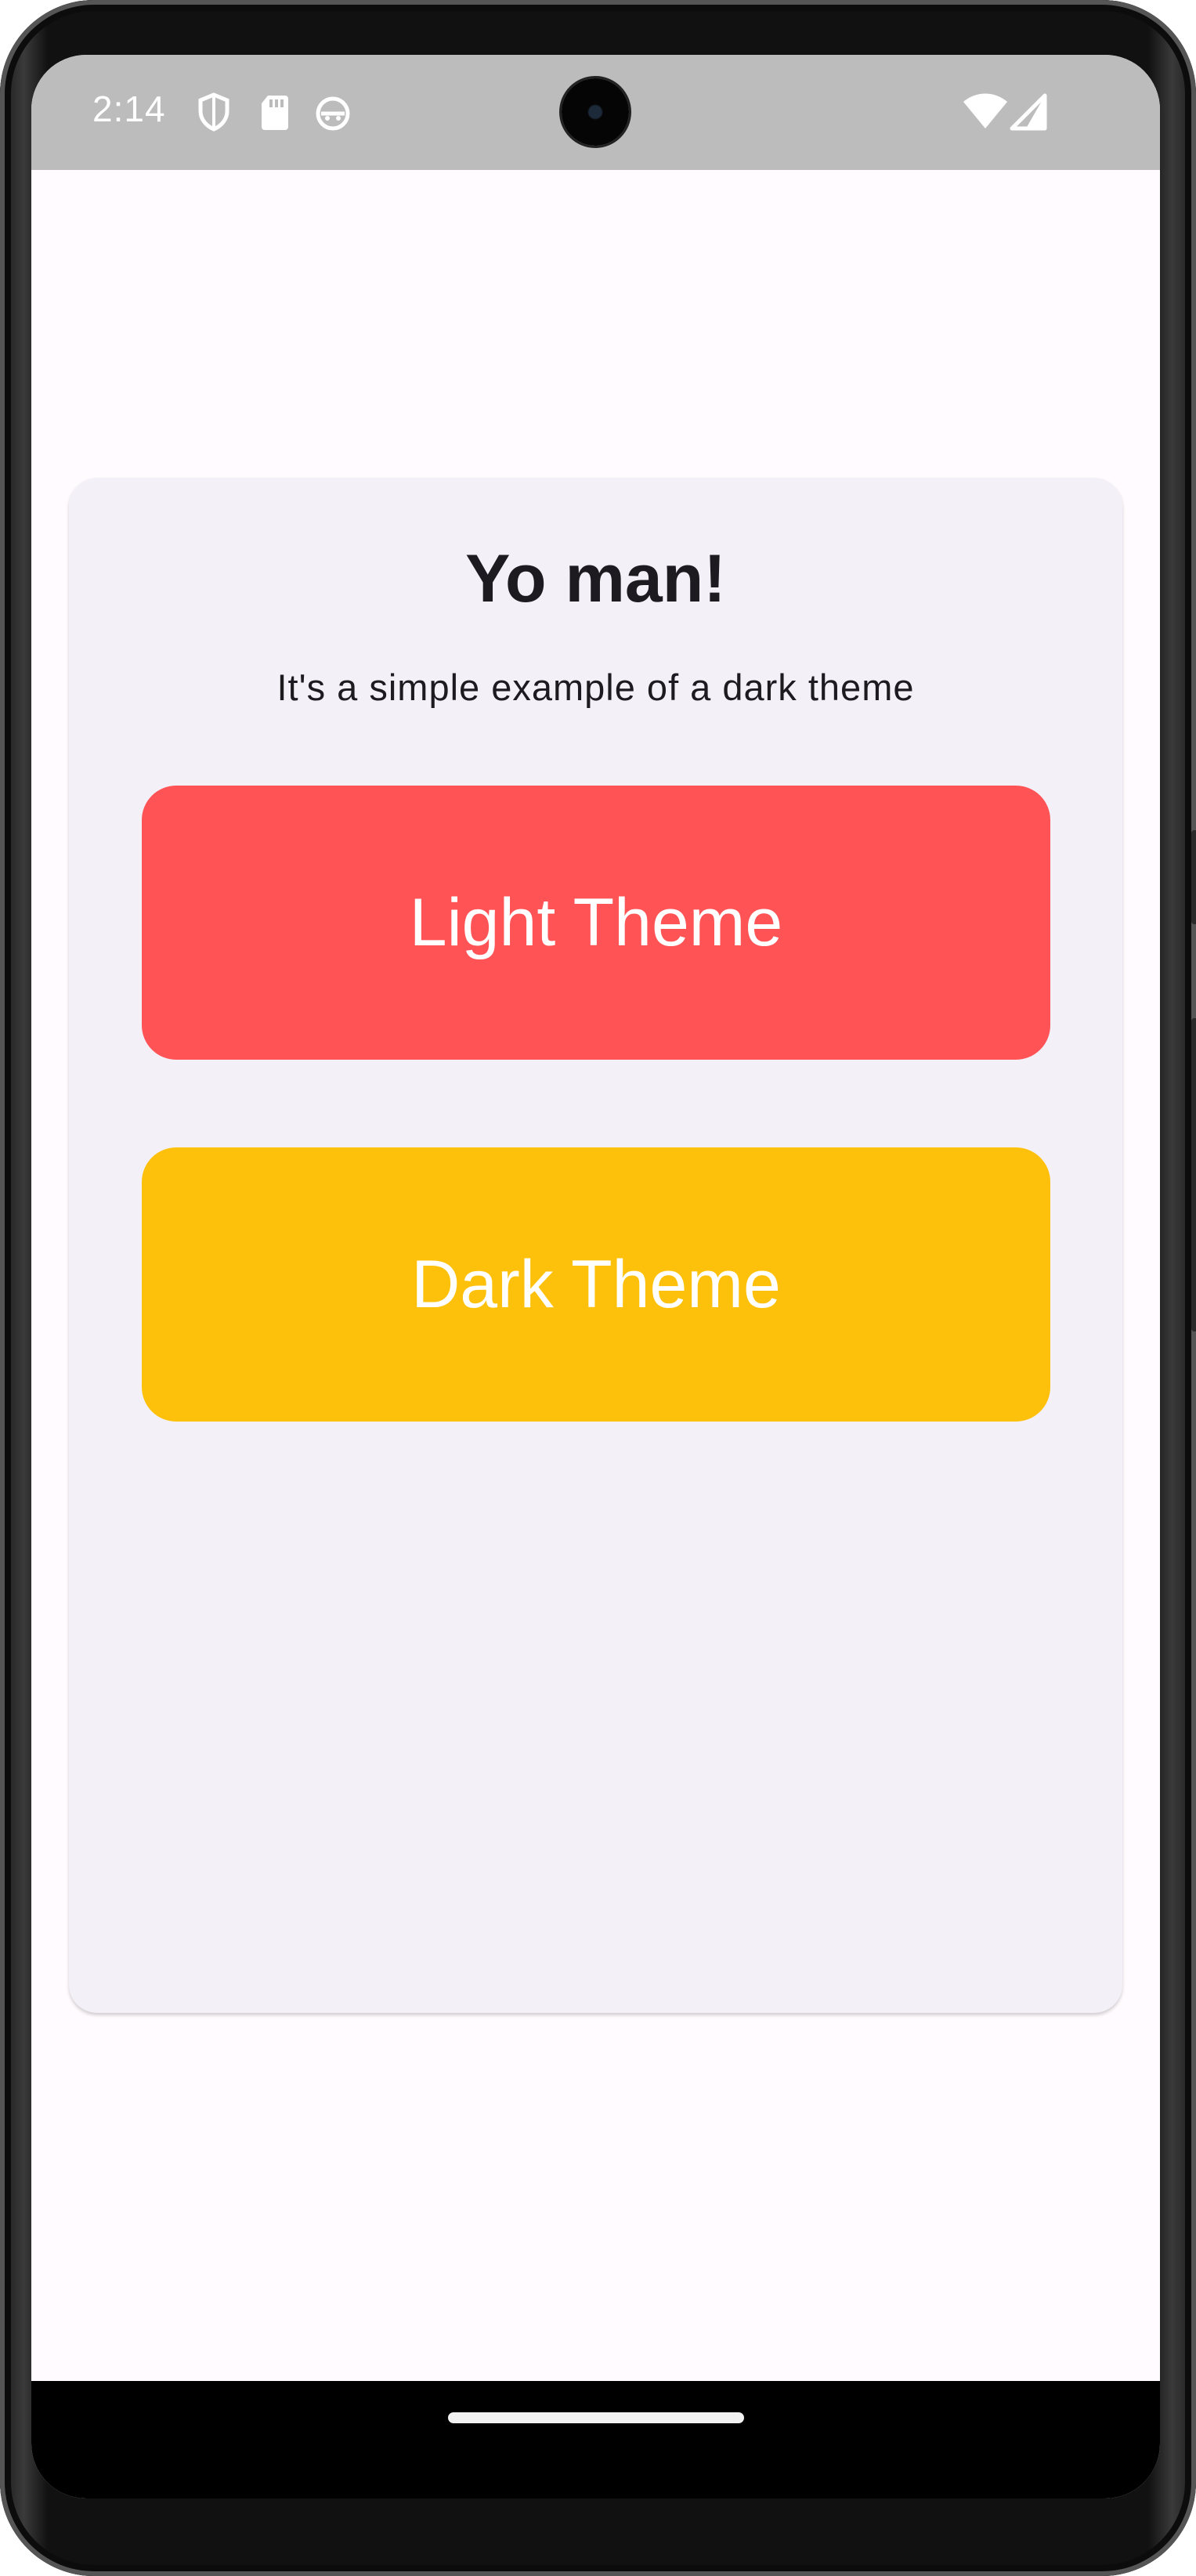 The image size is (1196, 2576). Describe the element at coordinates (1028, 112) in the screenshot. I see `cell-signal-icon` at that location.